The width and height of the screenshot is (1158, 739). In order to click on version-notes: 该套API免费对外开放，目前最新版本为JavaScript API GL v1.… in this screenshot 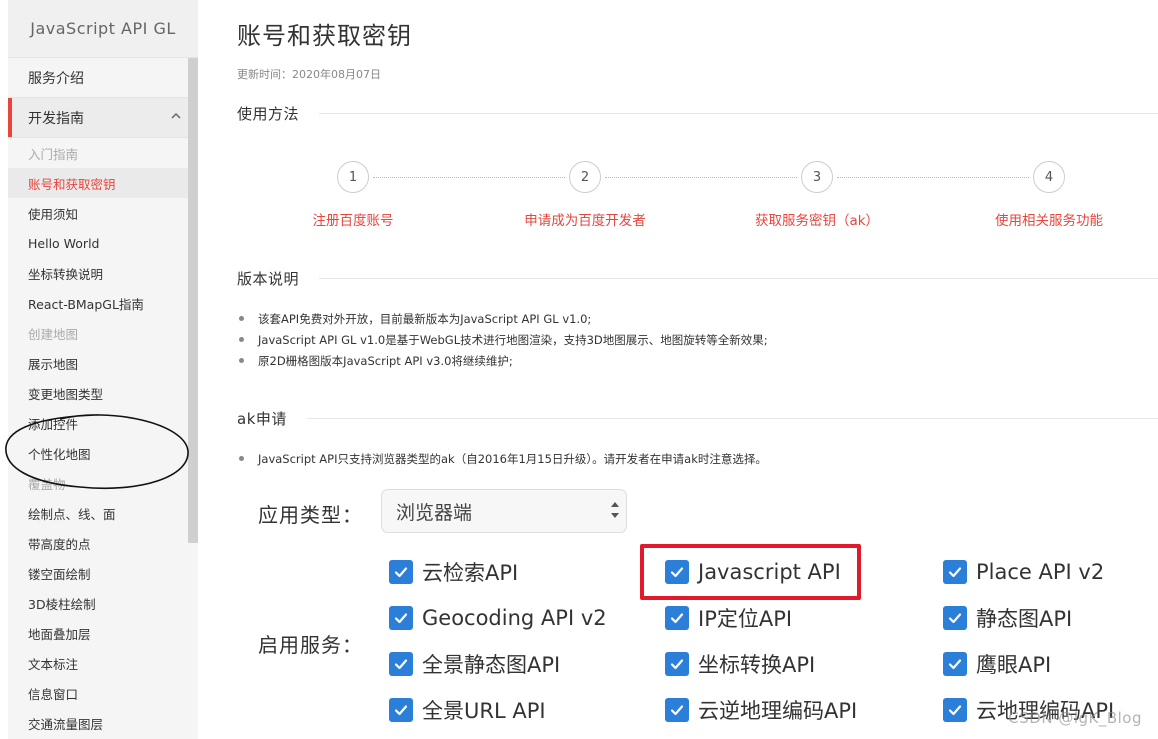, I will do `click(502, 339)`.